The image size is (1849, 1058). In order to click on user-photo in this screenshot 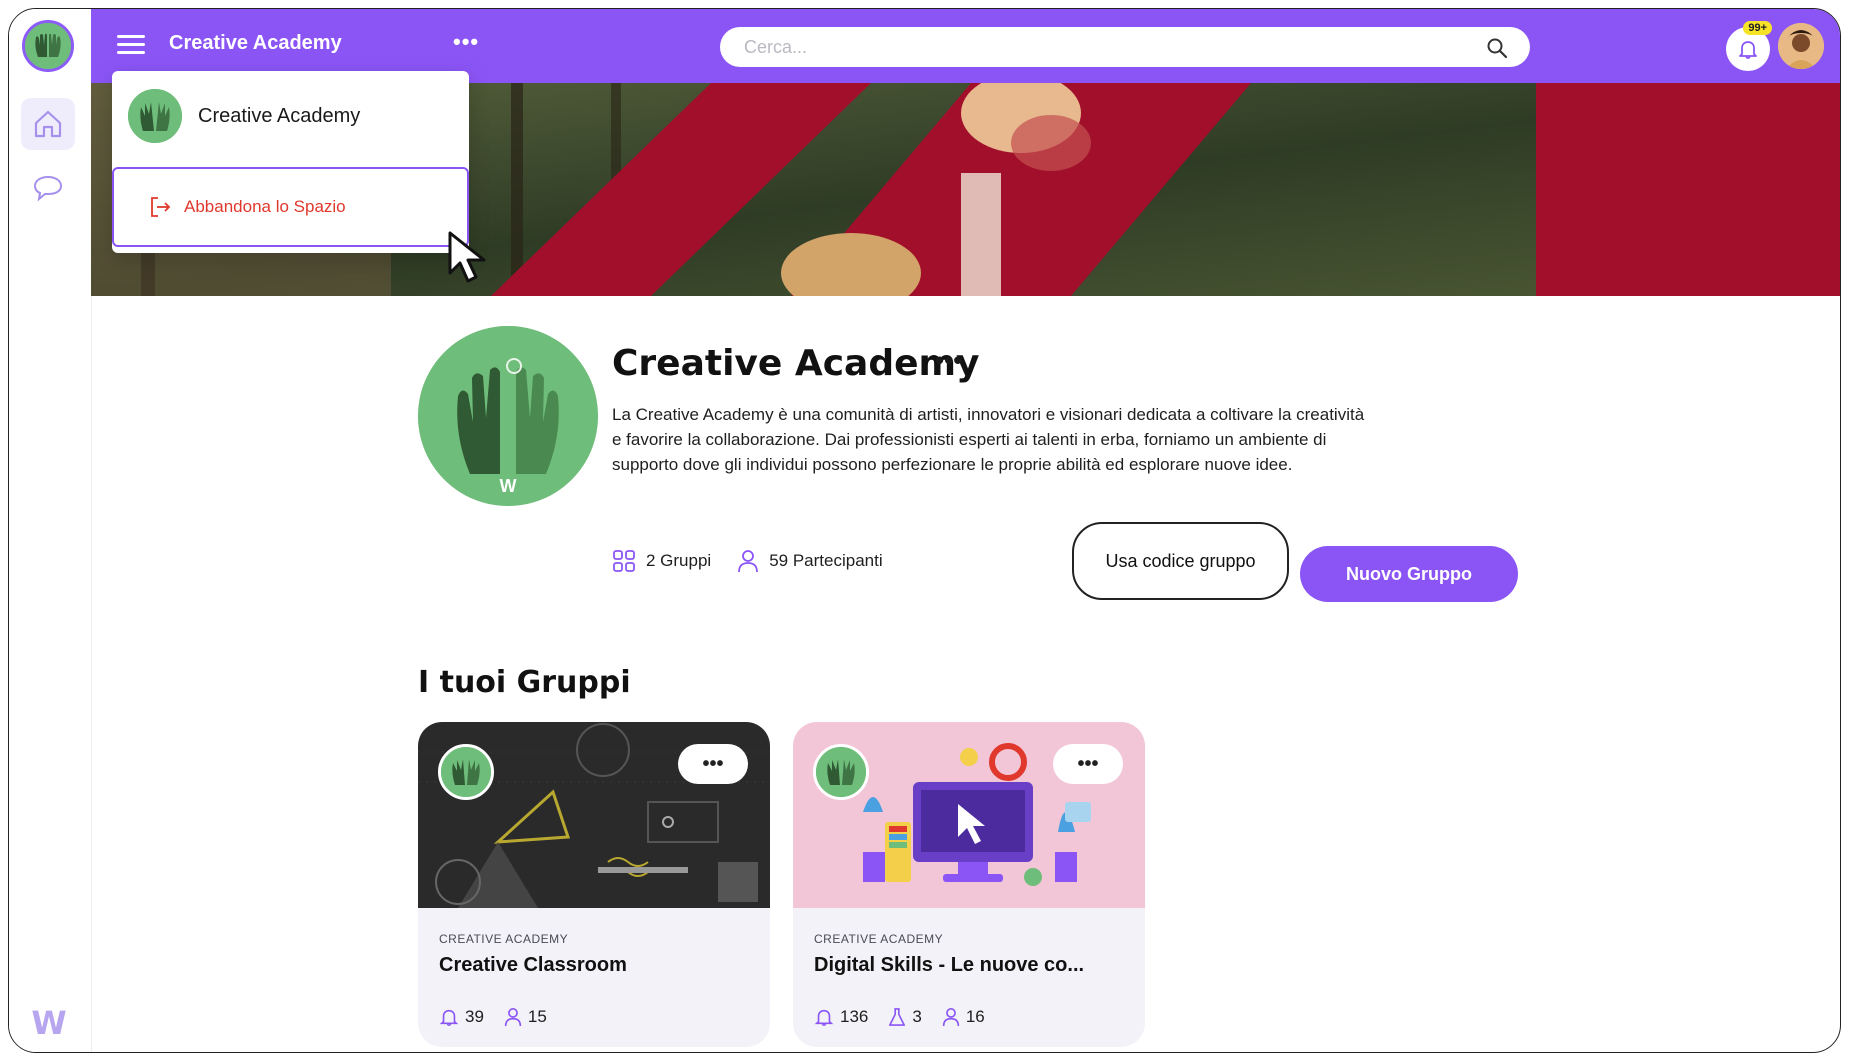, I will do `click(1801, 46)`.